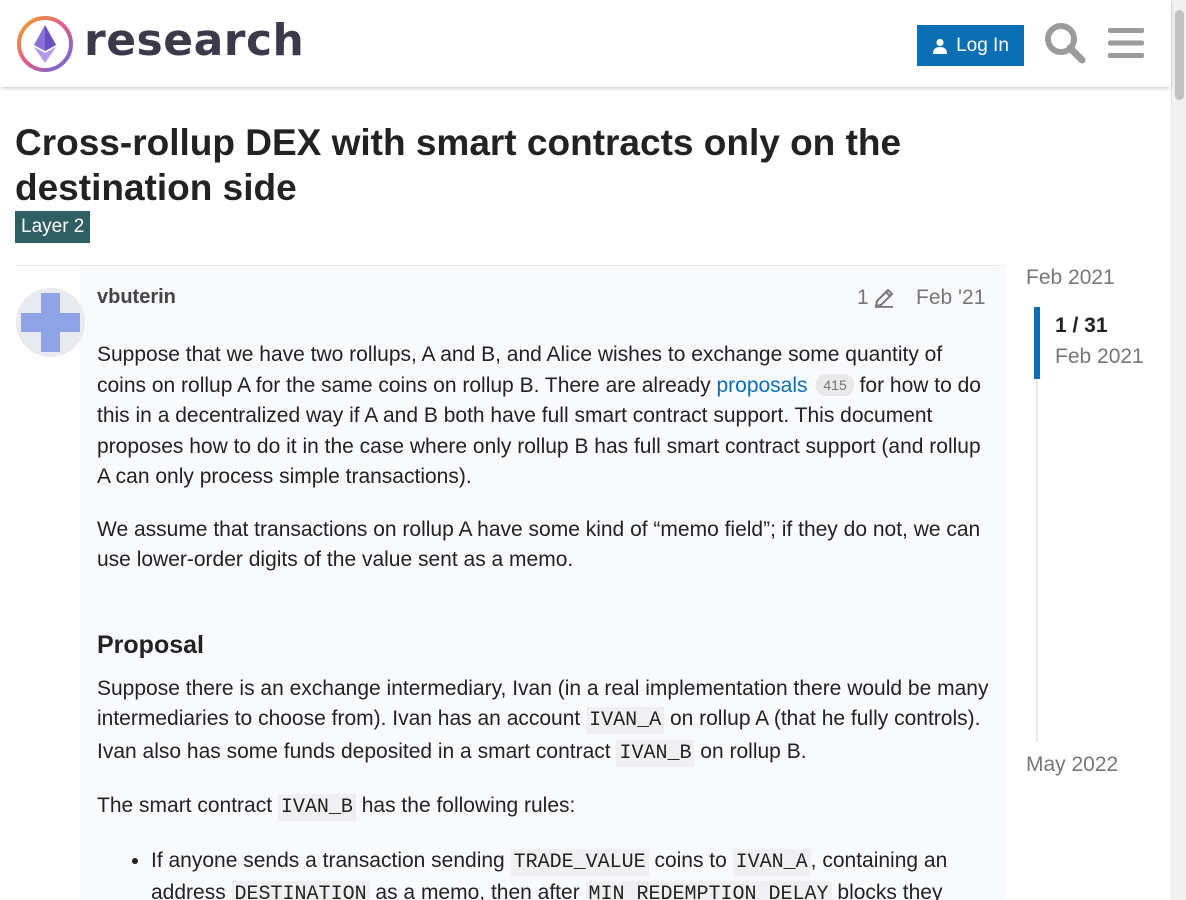 This screenshot has height=900, width=1186. What do you see at coordinates (982, 45) in the screenshot?
I see `login-label: Log In` at bounding box center [982, 45].